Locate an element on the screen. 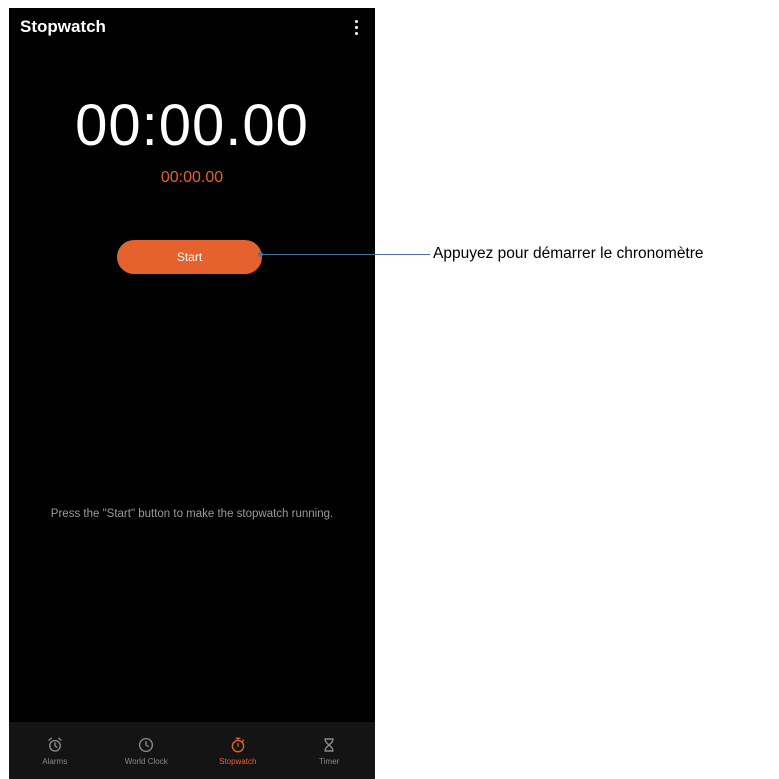  more-vert-icon is located at coordinates (356, 21).